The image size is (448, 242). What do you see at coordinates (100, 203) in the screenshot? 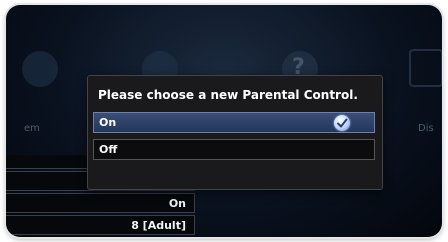
I see `settings-row-parental-control: On` at bounding box center [100, 203].